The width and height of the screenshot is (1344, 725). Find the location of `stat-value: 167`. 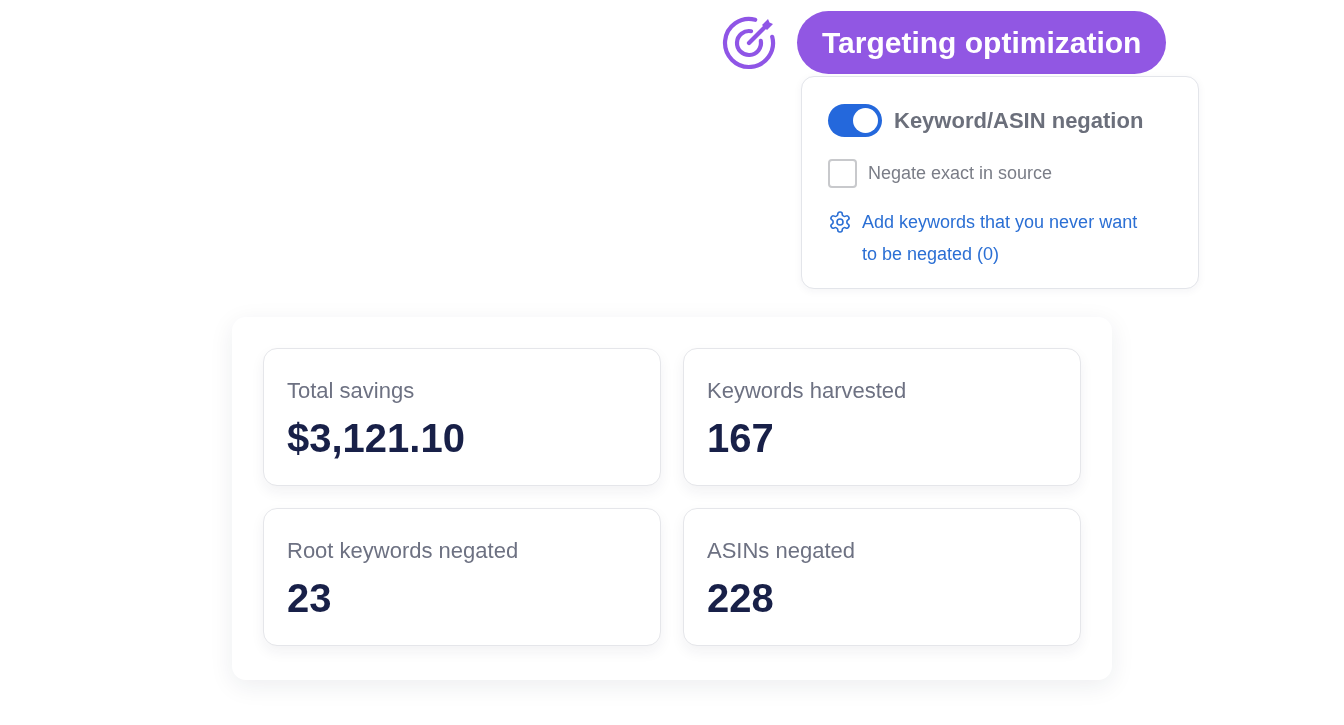

stat-value: 167 is located at coordinates (741, 437).